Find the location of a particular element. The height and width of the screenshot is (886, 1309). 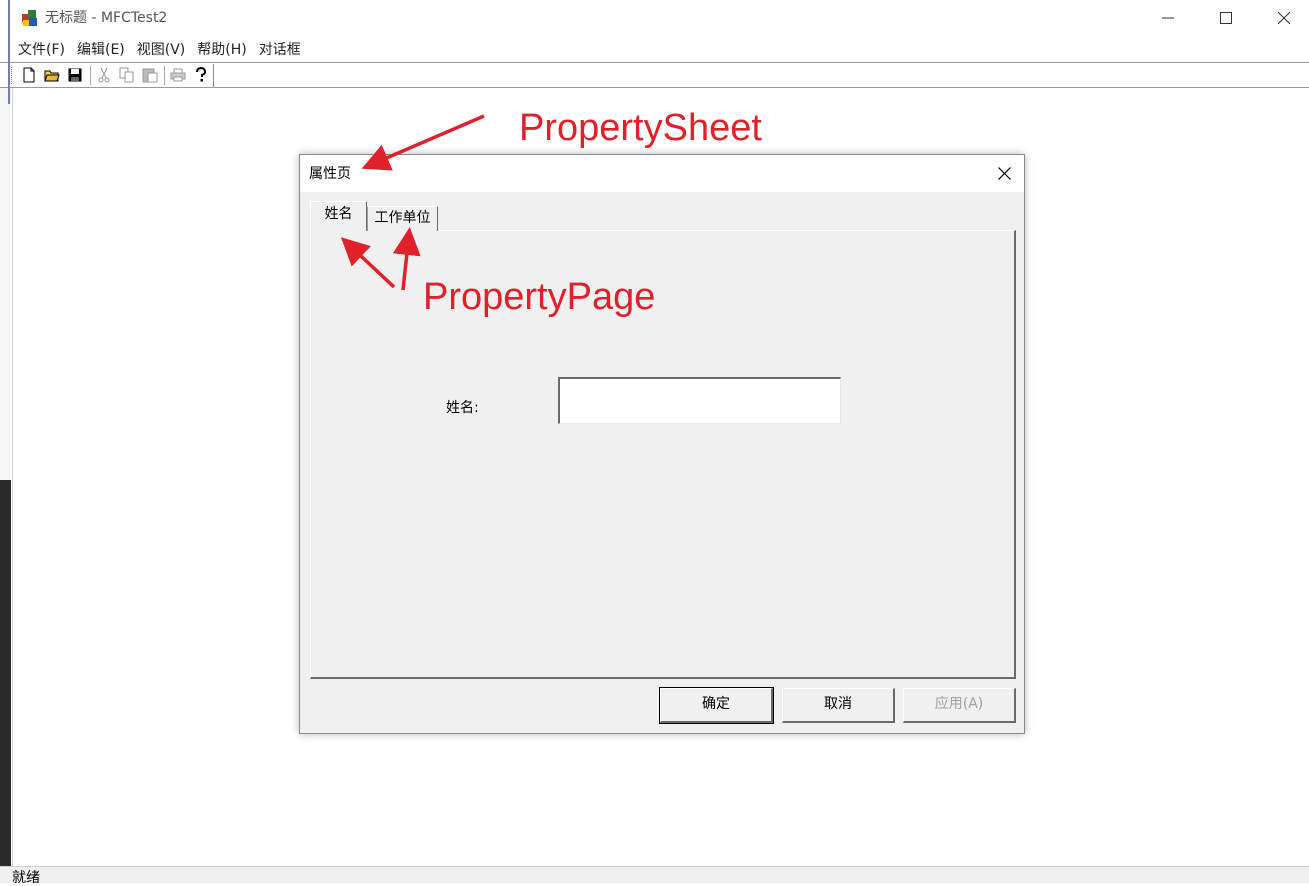

tab-workplace: 工作单位 is located at coordinates (402, 218).